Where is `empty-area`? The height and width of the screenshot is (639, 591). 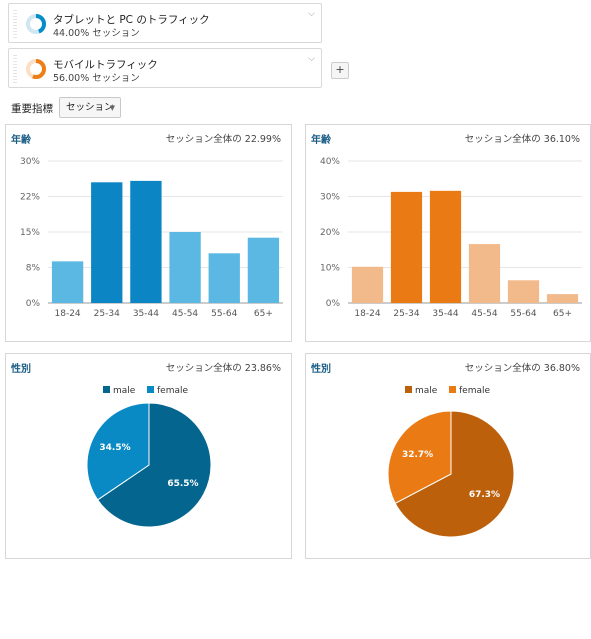
empty-area is located at coordinates (295, 607).